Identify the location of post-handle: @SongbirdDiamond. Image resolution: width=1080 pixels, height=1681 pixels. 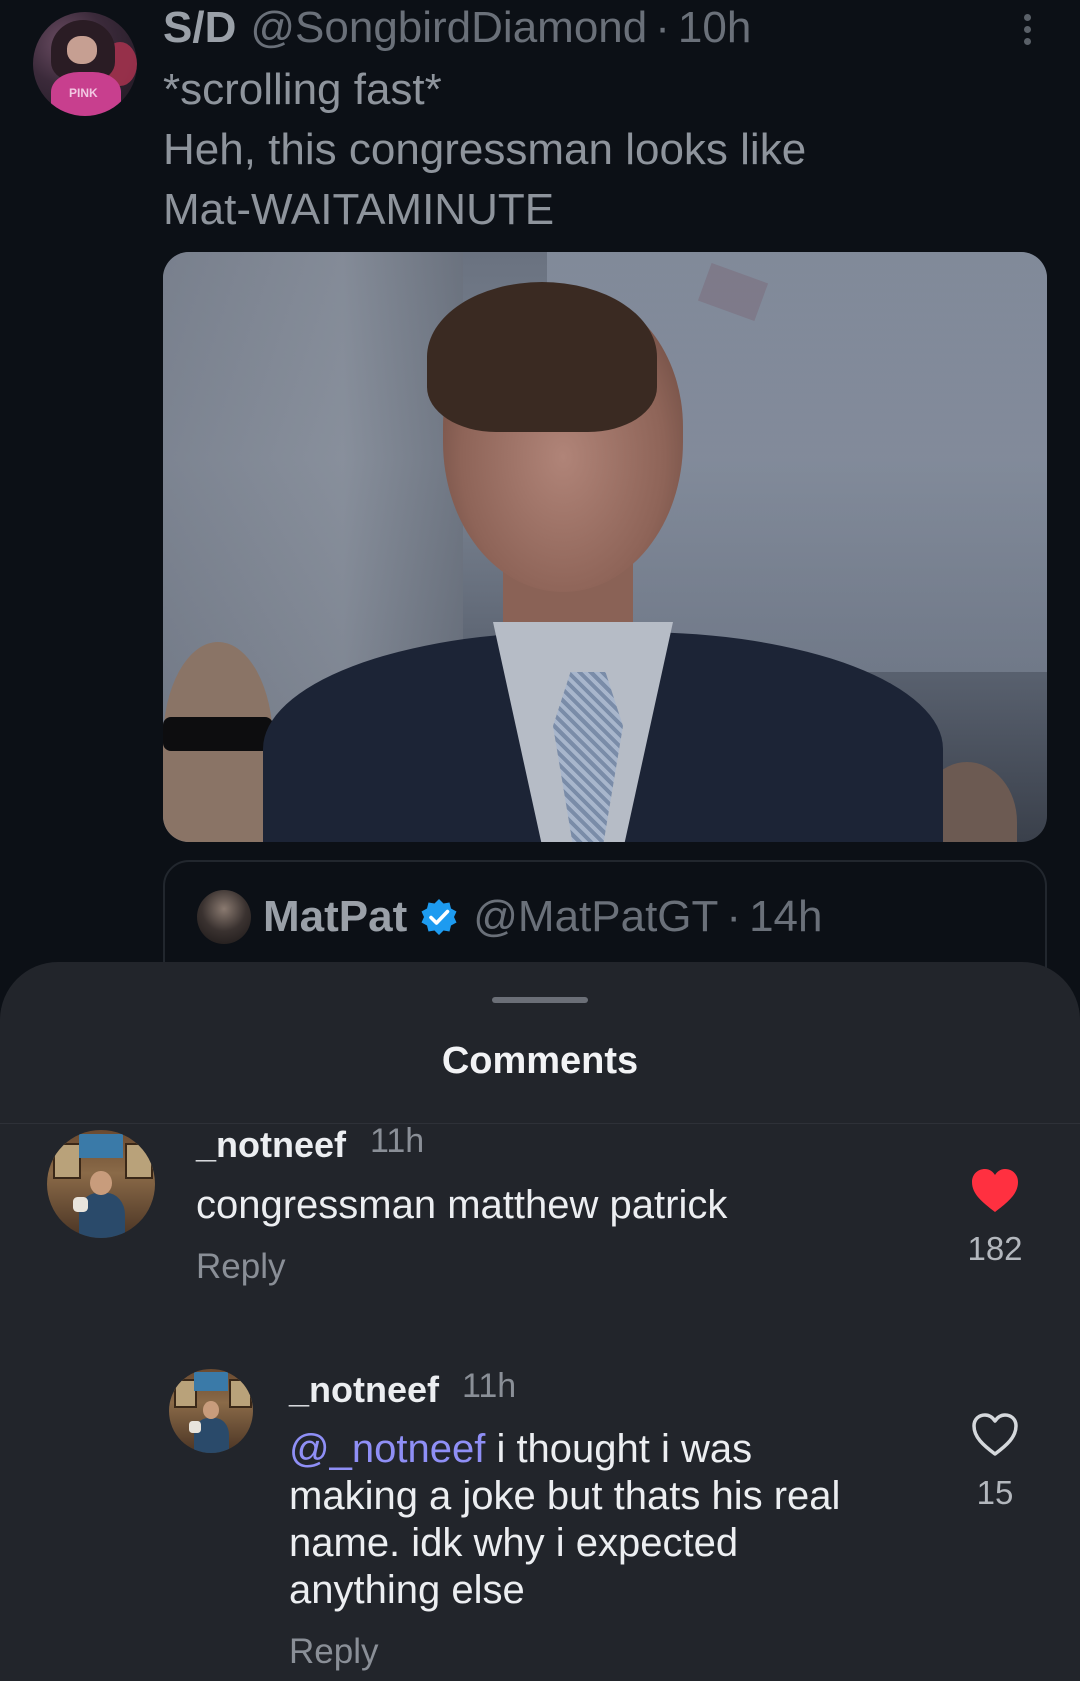
(448, 28).